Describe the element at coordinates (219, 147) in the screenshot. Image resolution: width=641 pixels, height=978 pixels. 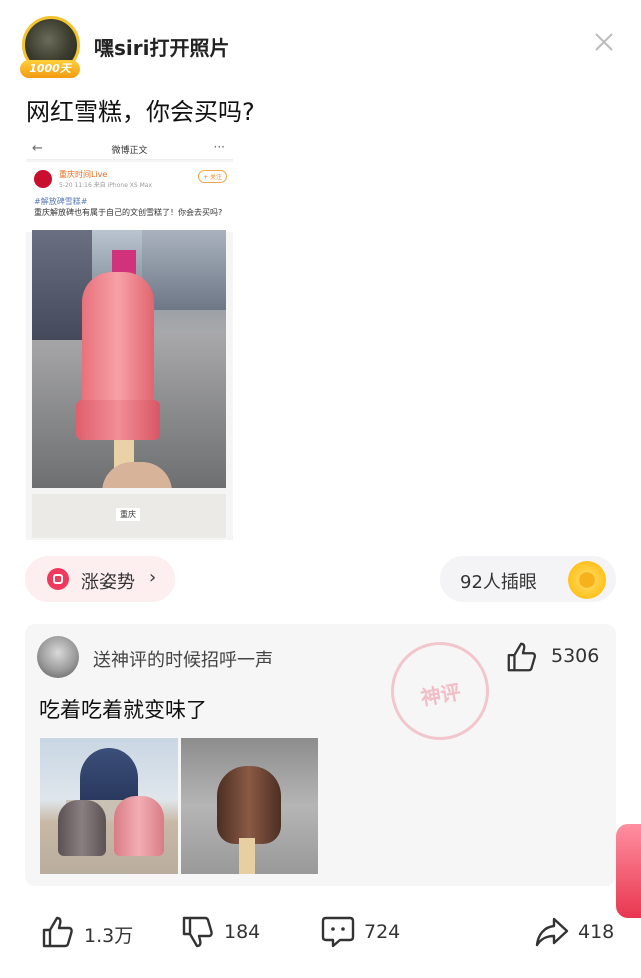
I see `more-icon: ···` at that location.